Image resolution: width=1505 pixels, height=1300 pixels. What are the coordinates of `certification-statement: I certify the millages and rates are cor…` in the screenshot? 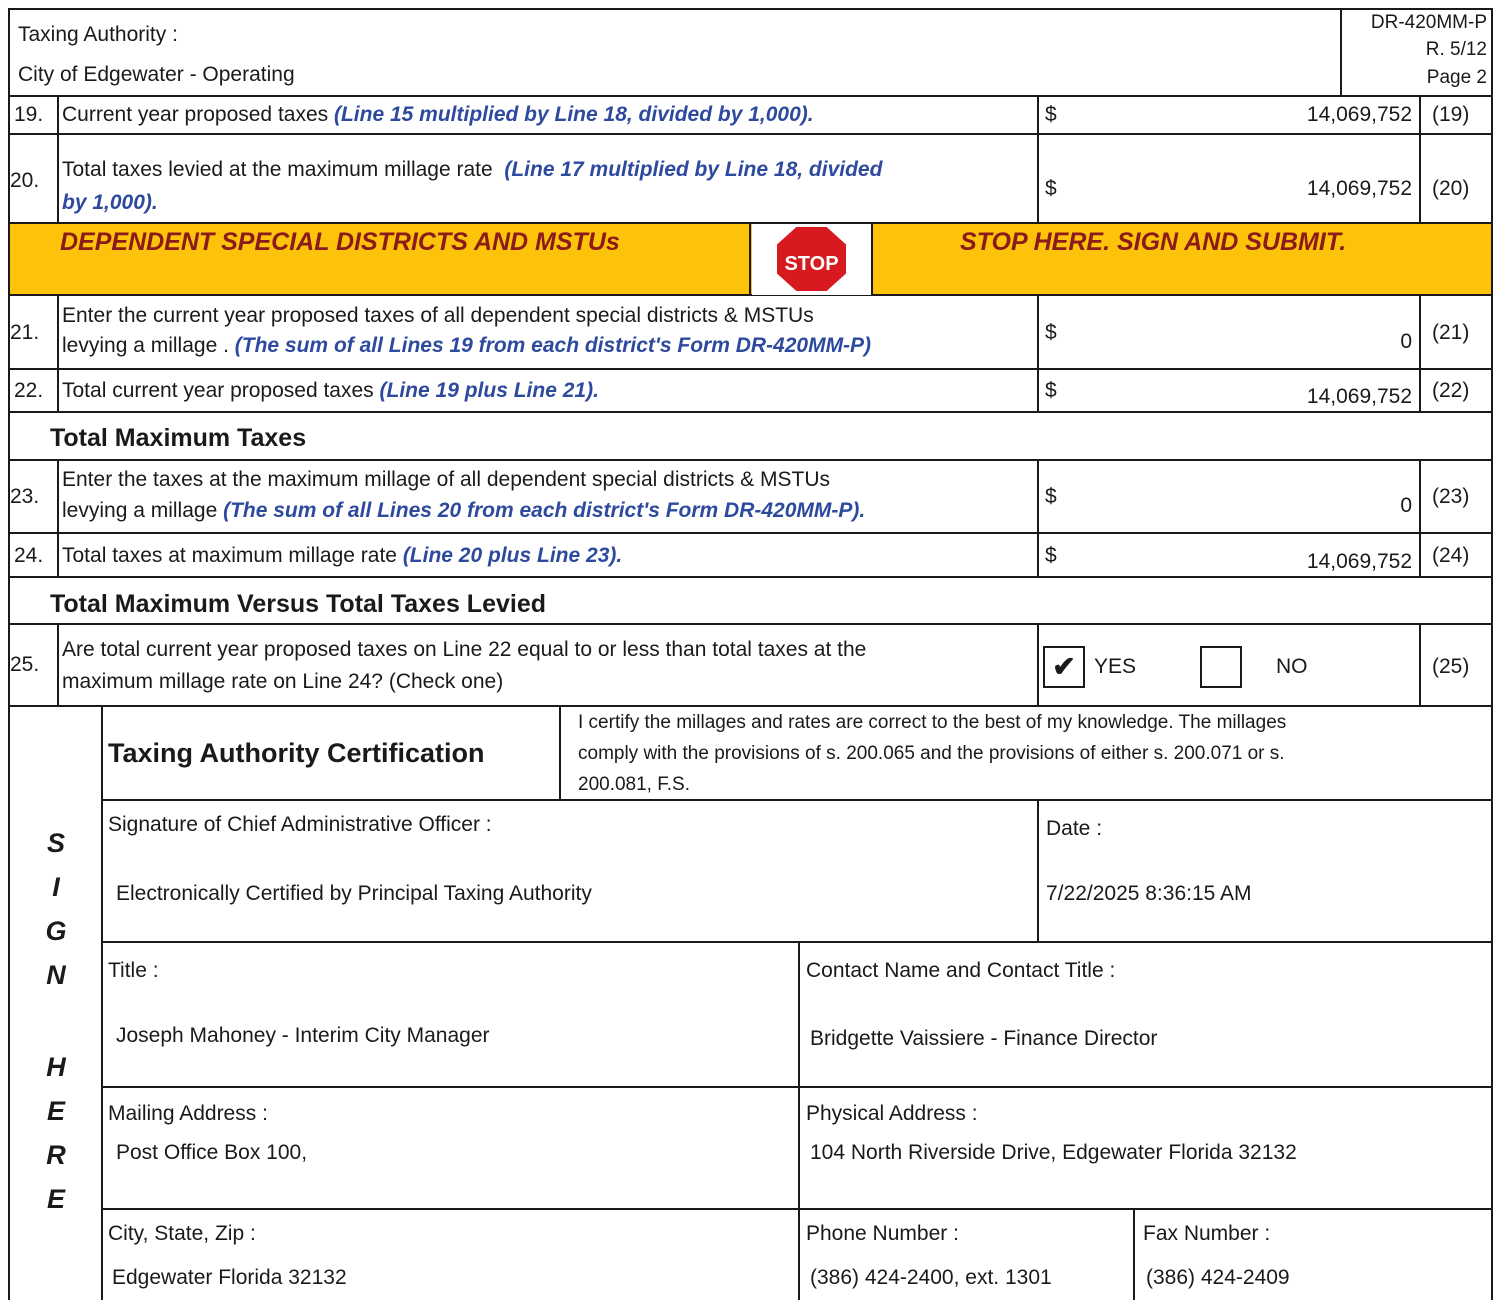 It's located at (932, 722).